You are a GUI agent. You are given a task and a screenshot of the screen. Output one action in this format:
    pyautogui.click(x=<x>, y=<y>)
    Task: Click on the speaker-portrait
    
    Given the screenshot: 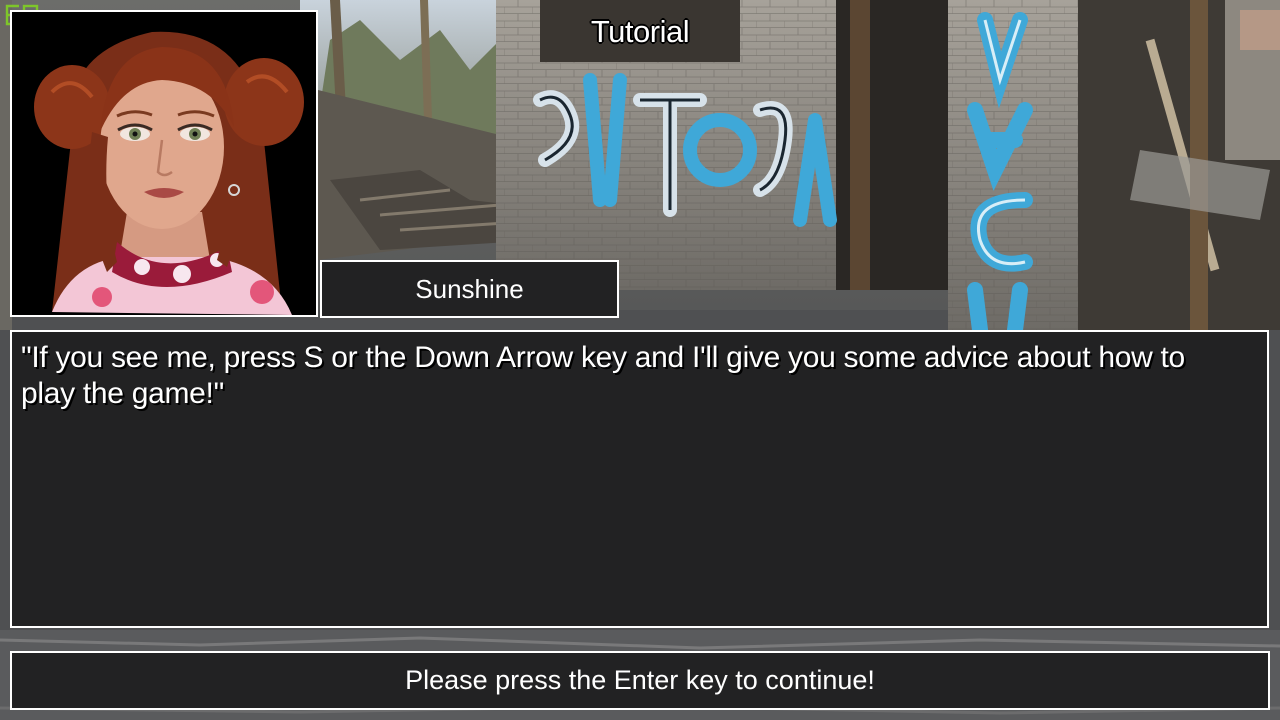 What is the action you would take?
    pyautogui.click(x=164, y=163)
    